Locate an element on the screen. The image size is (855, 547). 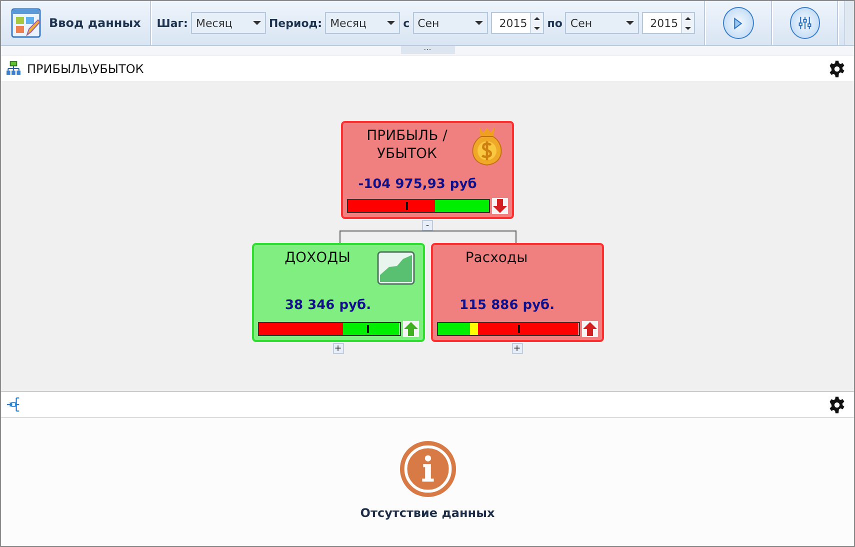
kpi-title: ДОХОДЫ is located at coordinates (318, 258).